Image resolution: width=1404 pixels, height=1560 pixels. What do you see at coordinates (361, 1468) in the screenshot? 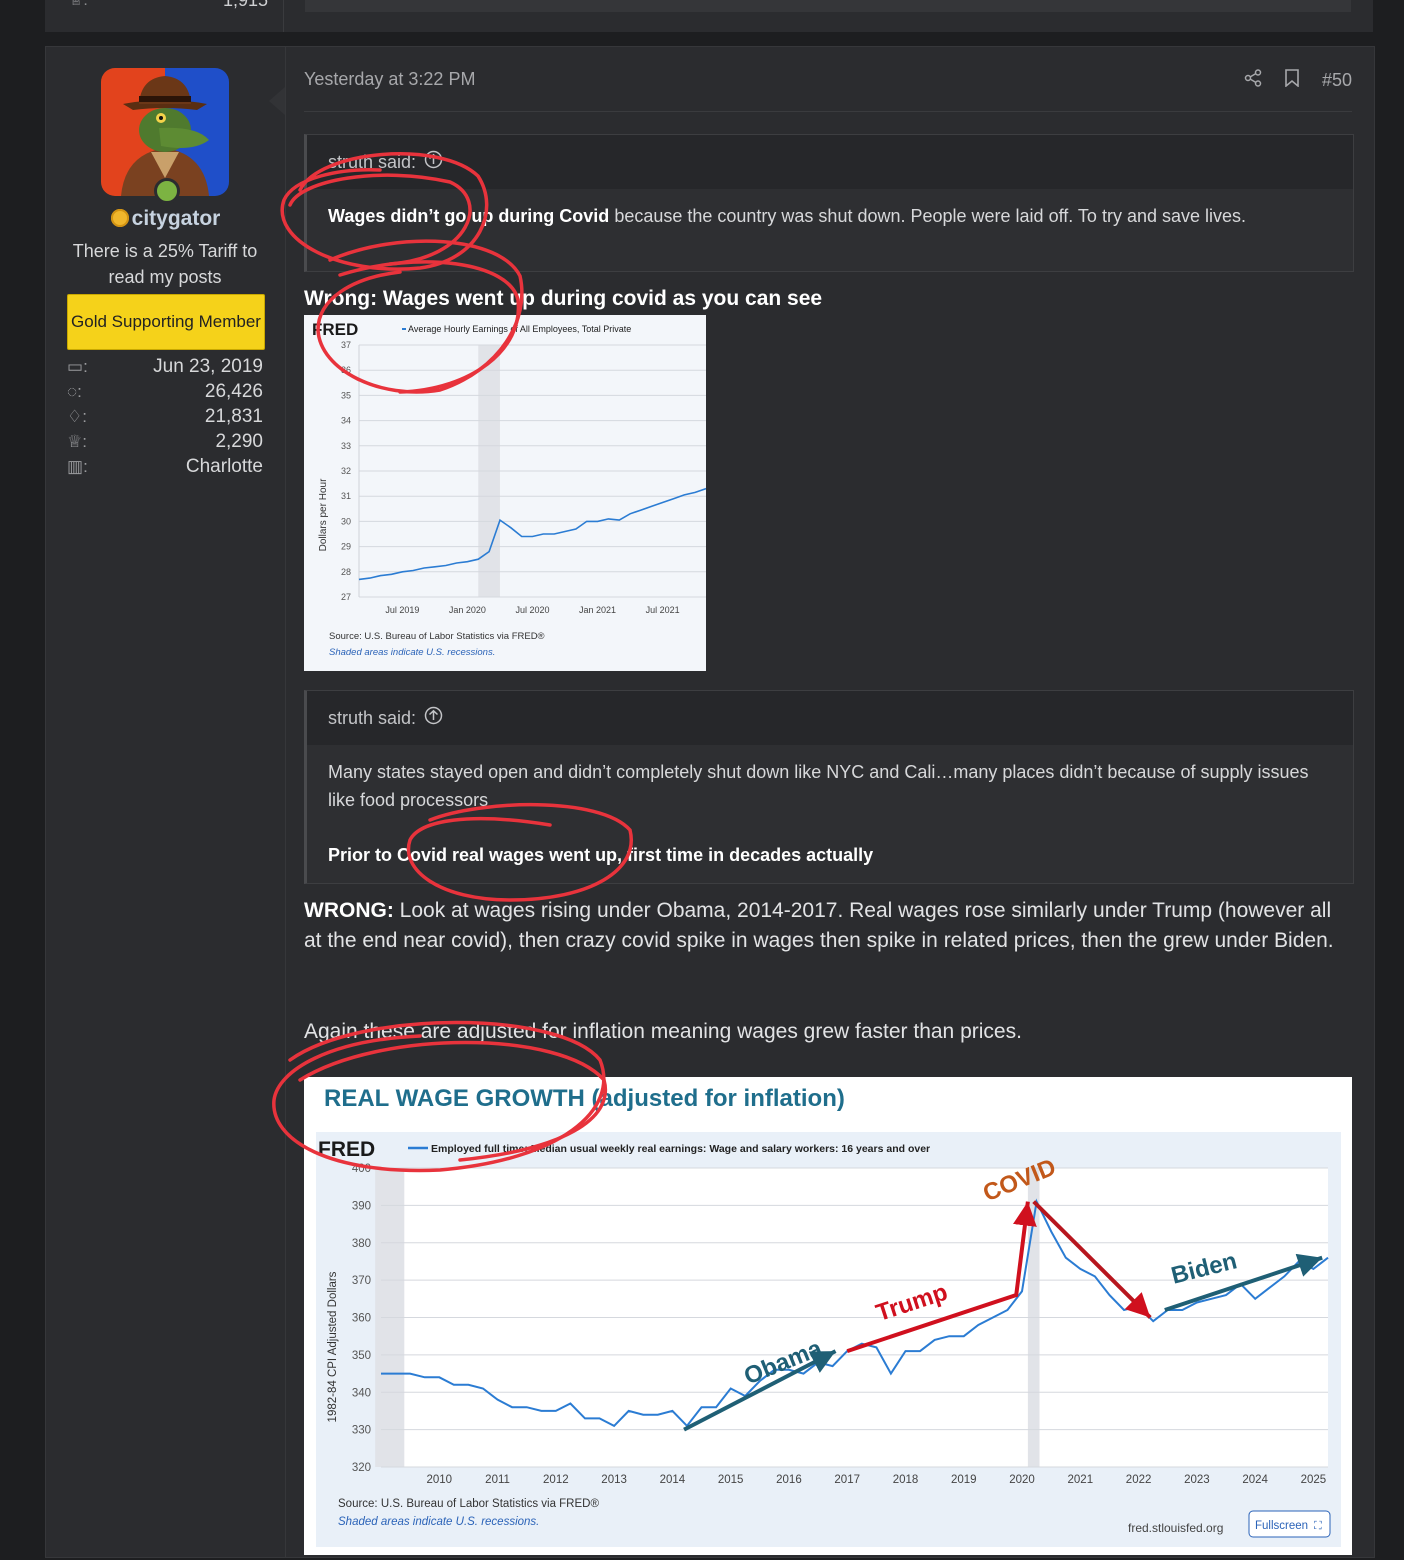
I see `y-tick-label: 320` at bounding box center [361, 1468].